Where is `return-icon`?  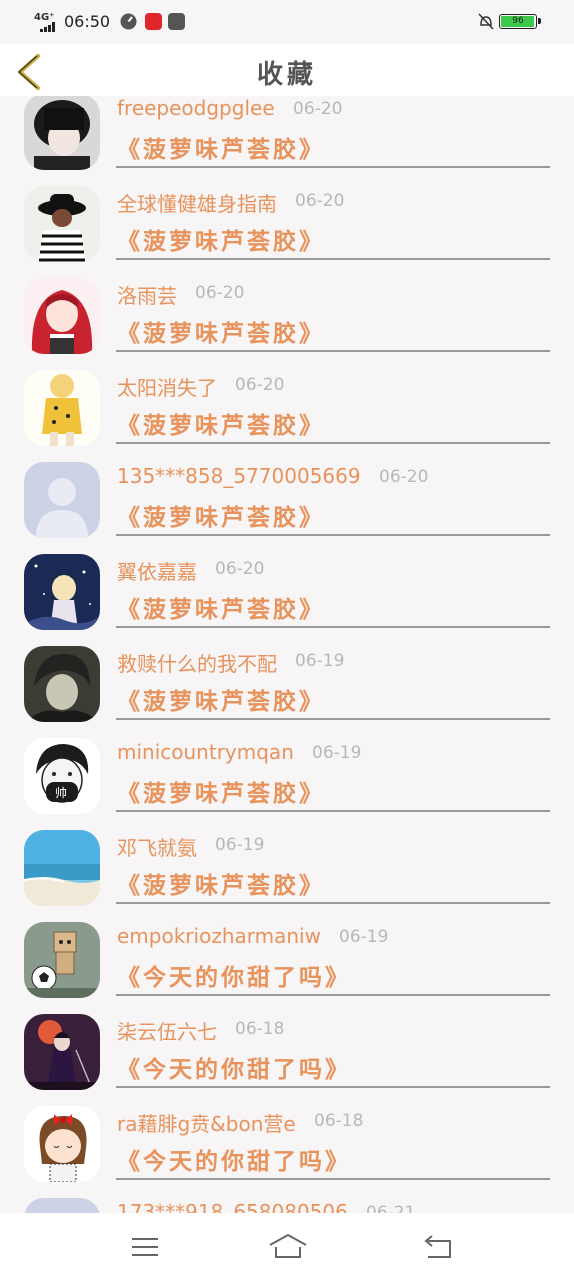 return-icon is located at coordinates (437, 1246).